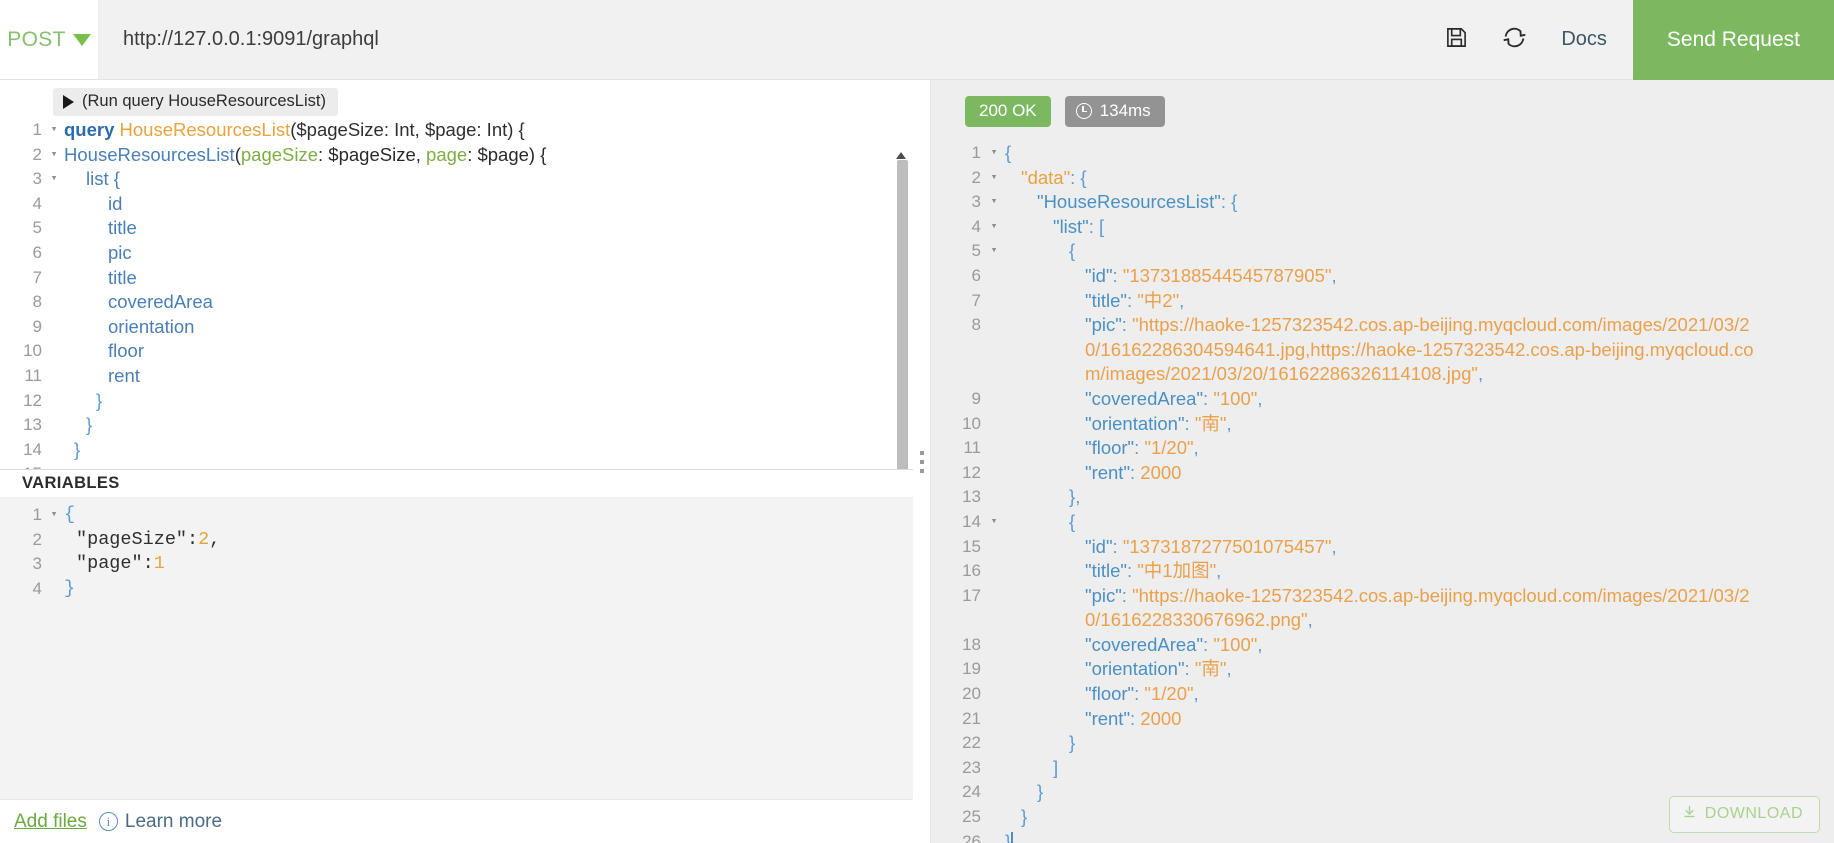 The height and width of the screenshot is (843, 1834). I want to click on response-line: 15 "id": "1373187277501075457",, so click(1382, 547).